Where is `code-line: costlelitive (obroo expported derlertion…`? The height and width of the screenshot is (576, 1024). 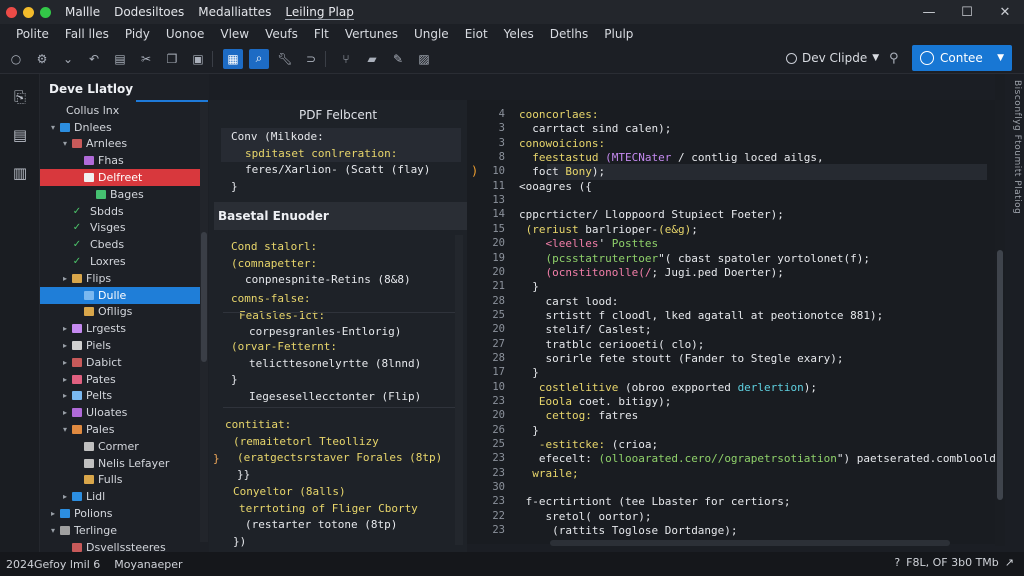
code-line: costlelitive (obroo expported derlertion… is located at coordinates (668, 387).